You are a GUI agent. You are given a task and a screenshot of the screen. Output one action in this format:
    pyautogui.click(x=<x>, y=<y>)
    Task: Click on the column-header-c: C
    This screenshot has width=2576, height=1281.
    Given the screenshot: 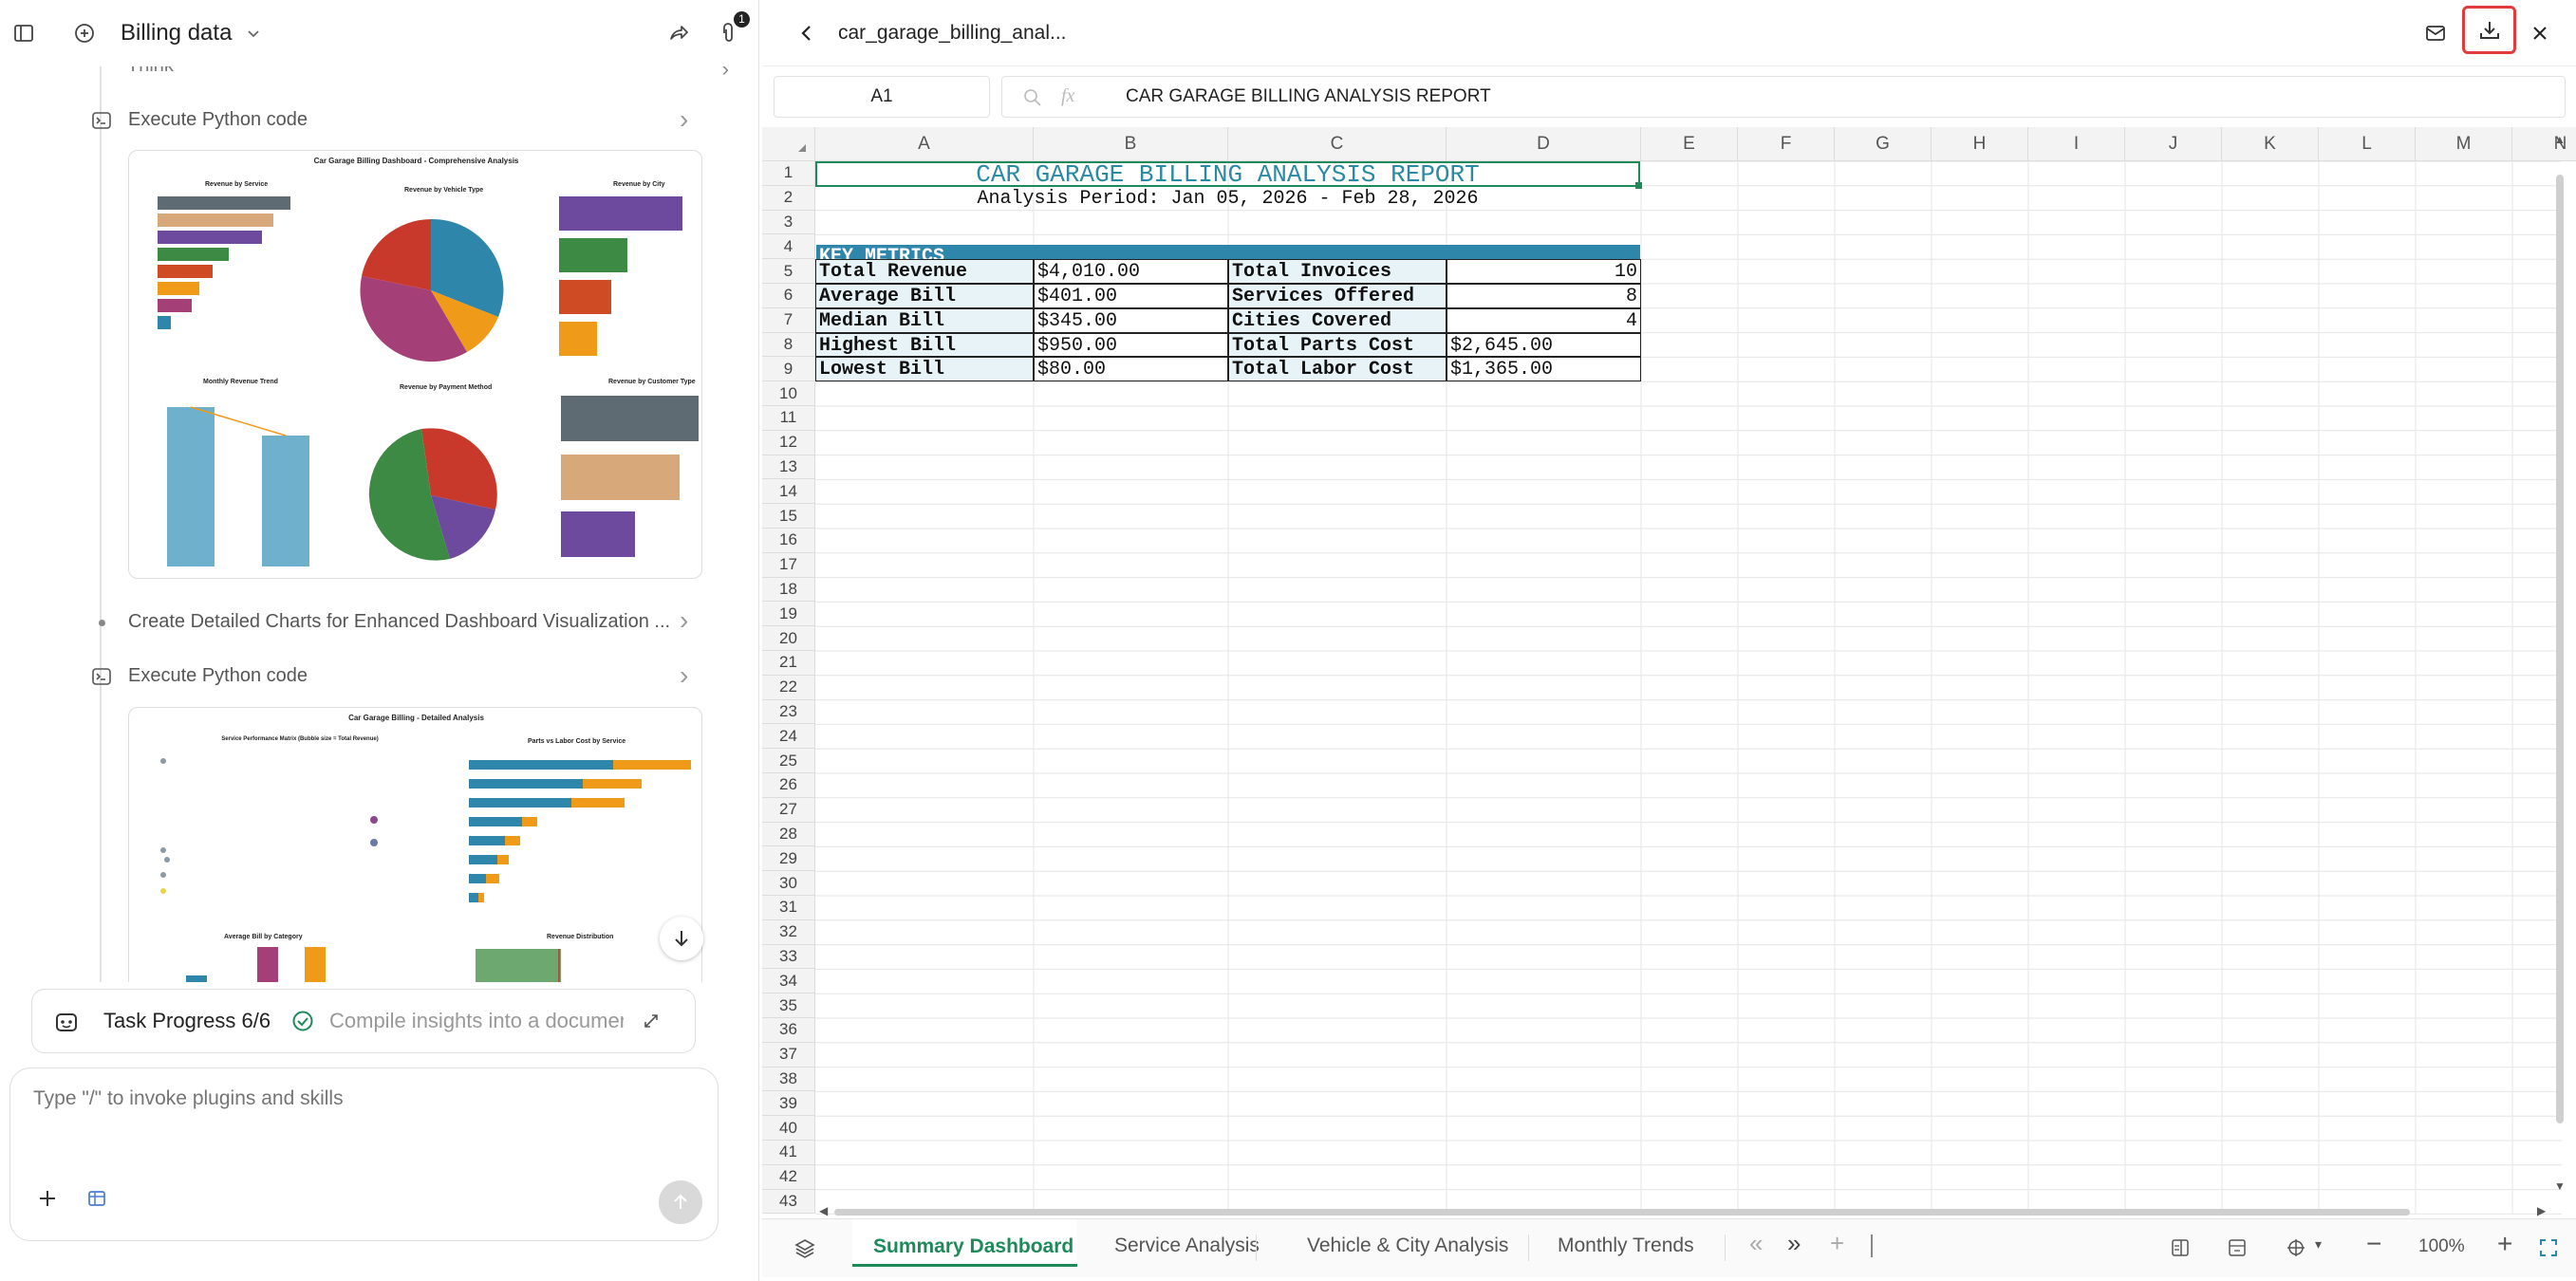 What is the action you would take?
    pyautogui.click(x=1337, y=144)
    